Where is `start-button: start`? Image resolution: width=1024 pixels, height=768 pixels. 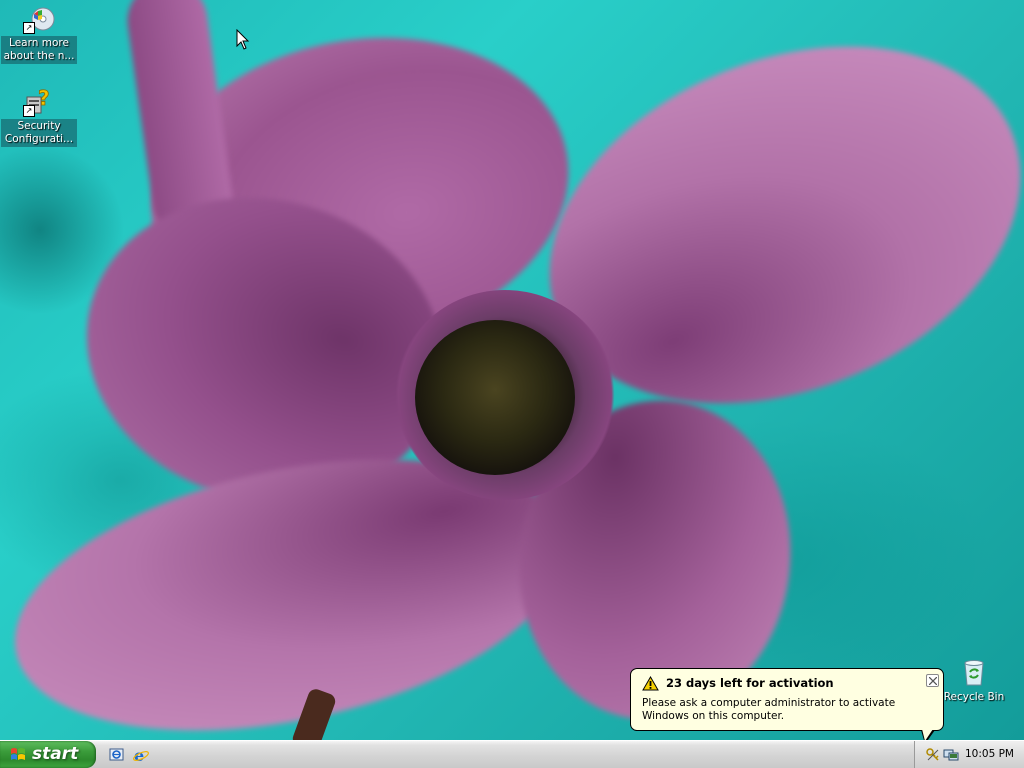
start-button: start is located at coordinates (48, 754).